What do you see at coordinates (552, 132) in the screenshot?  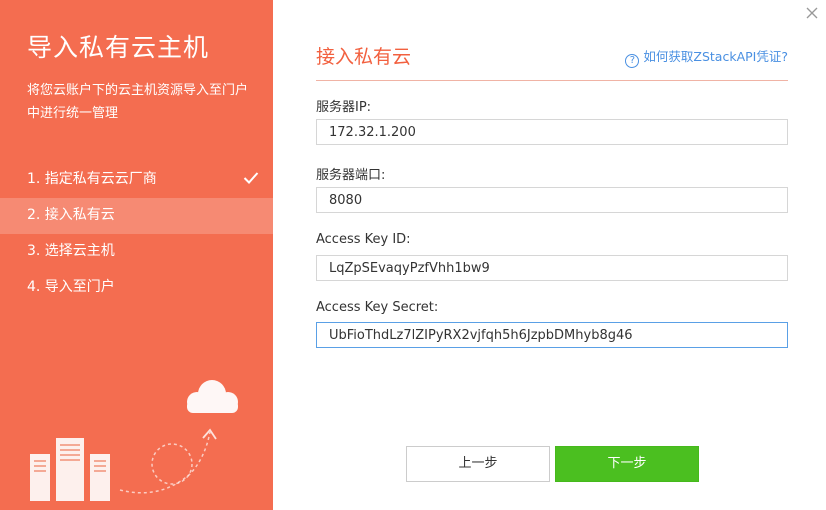 I see `server-ip-input` at bounding box center [552, 132].